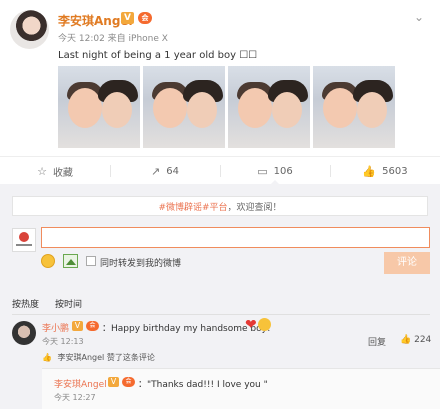 The height and width of the screenshot is (409, 440). I want to click on chevron-down-icon: ⌄, so click(419, 17).